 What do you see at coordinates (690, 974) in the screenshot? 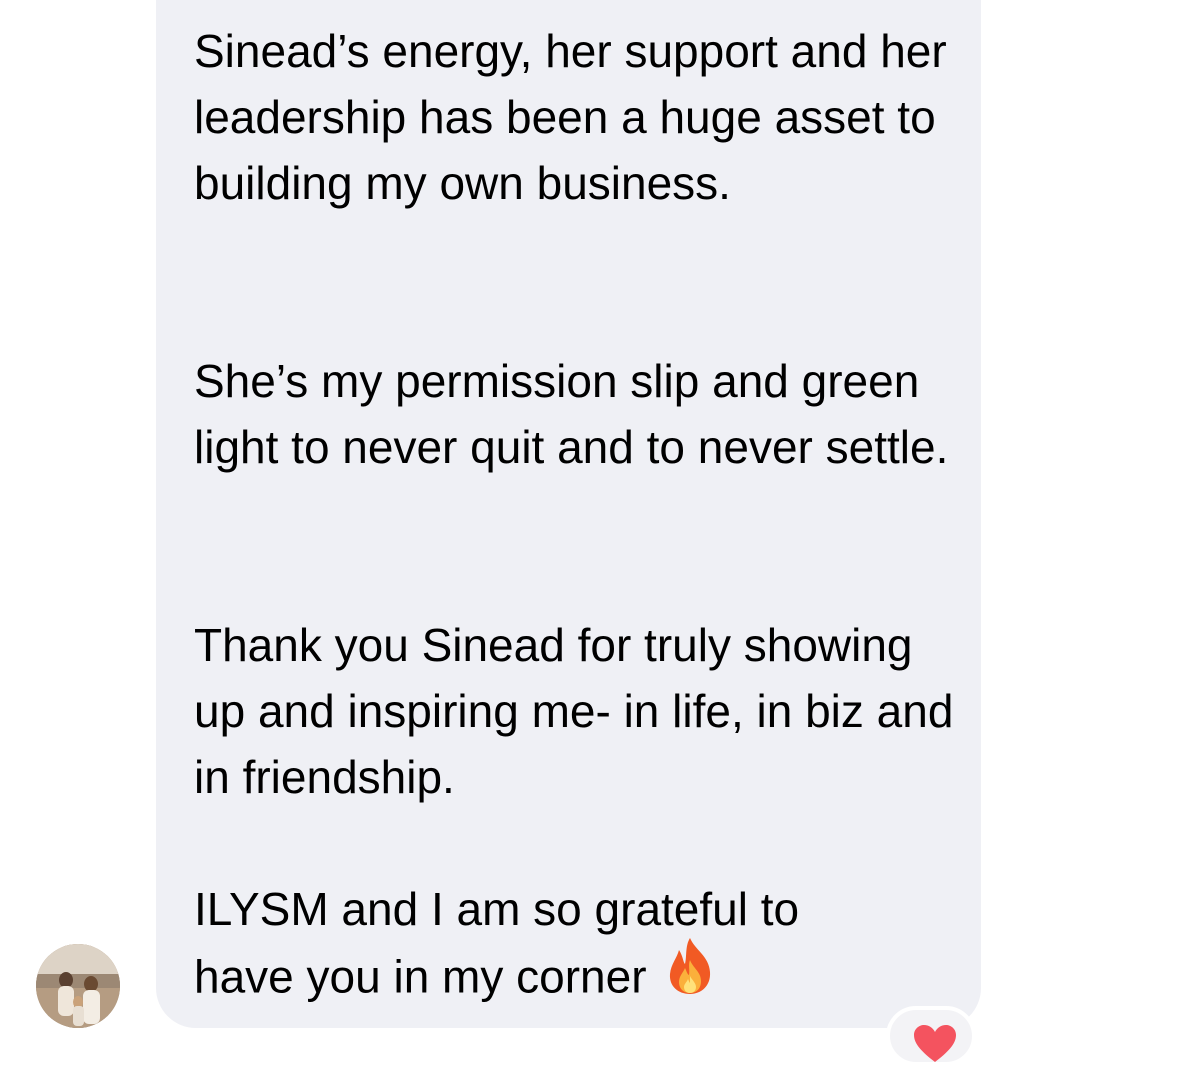
I see `fire-emoji-icon` at bounding box center [690, 974].